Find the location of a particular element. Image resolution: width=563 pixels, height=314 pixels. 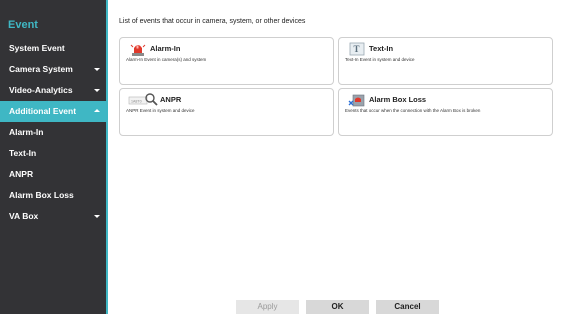

sidebar-item-label: VA Box is located at coordinates (24, 216).